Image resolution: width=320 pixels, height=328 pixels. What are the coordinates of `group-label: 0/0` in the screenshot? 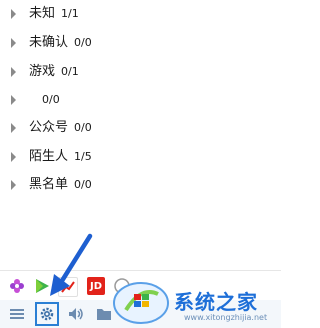 It's located at (48, 100).